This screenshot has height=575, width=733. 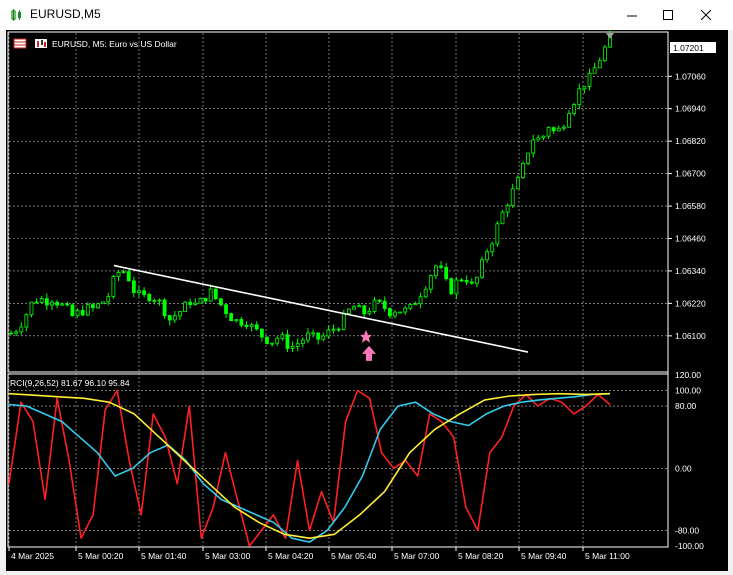 I want to click on trend-line, so click(x=321, y=308).